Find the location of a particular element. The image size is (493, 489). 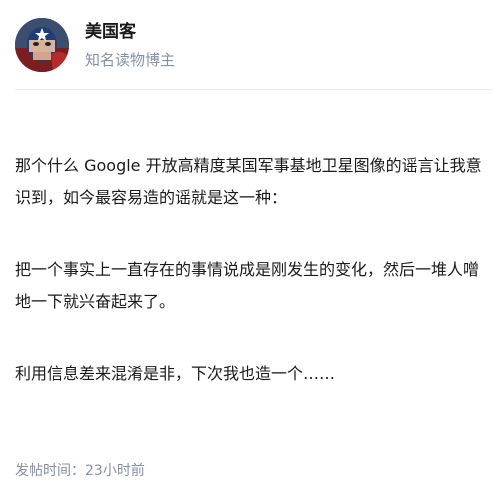

post-time-label: 发帖时间： is located at coordinates (50, 471).